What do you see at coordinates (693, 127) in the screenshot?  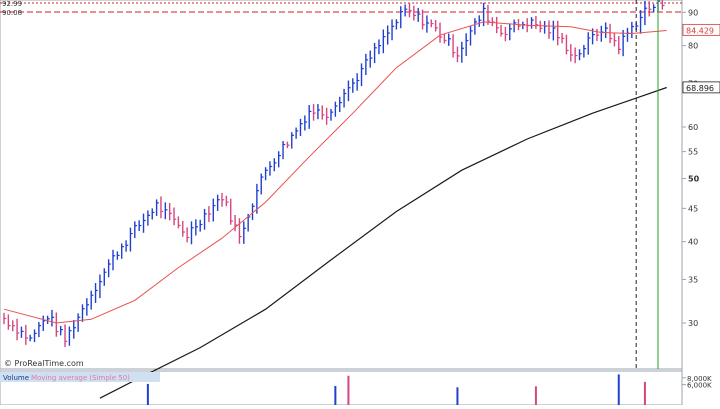 I see `price-axis-label: 60` at bounding box center [693, 127].